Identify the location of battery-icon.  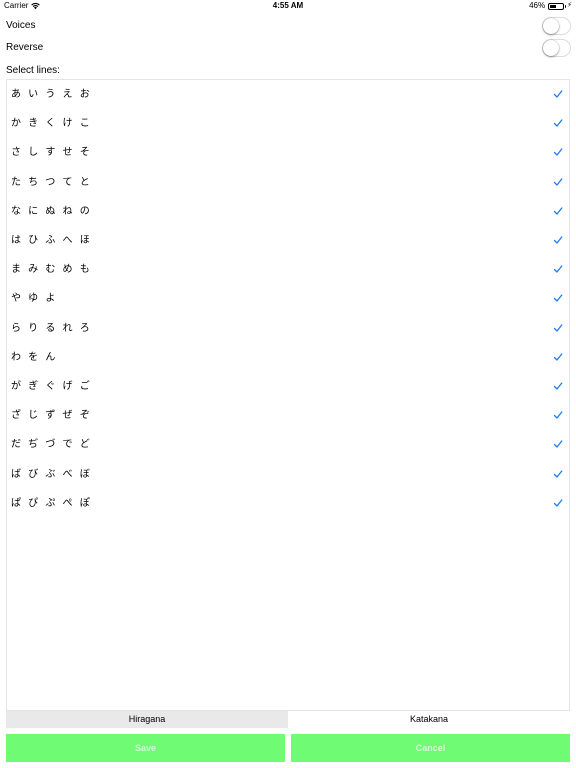
(557, 6).